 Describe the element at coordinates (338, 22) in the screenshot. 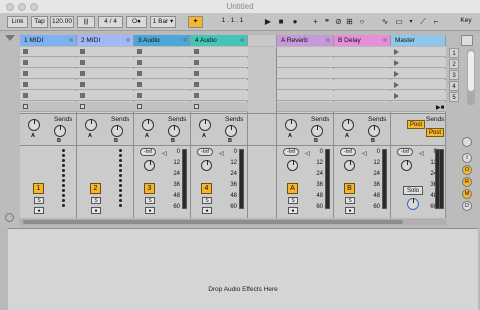

I see `reenable-automation-icon: ⊘` at that location.